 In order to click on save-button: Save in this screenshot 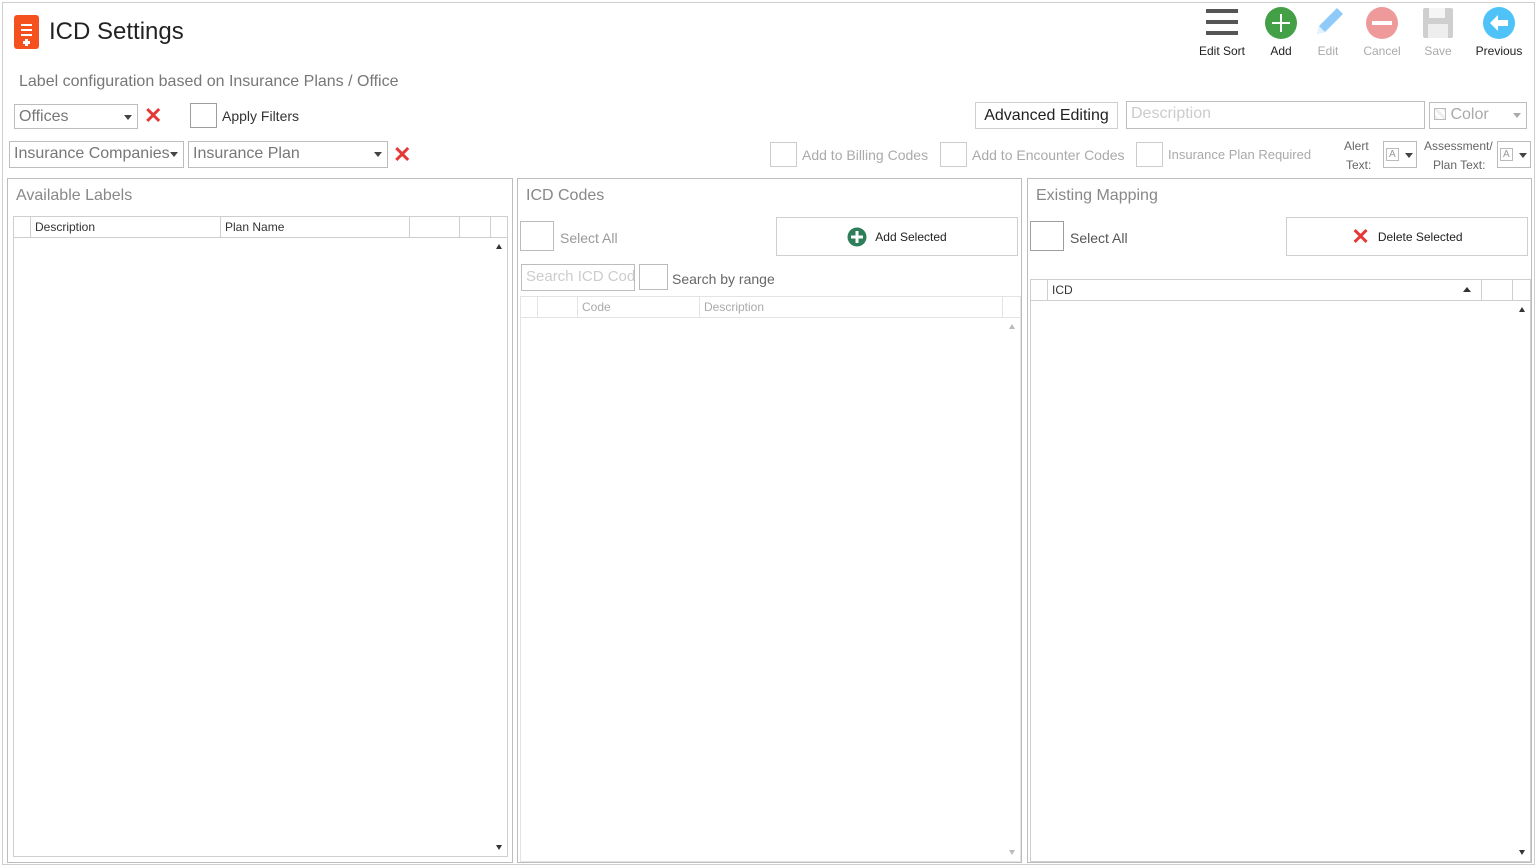, I will do `click(1438, 32)`.